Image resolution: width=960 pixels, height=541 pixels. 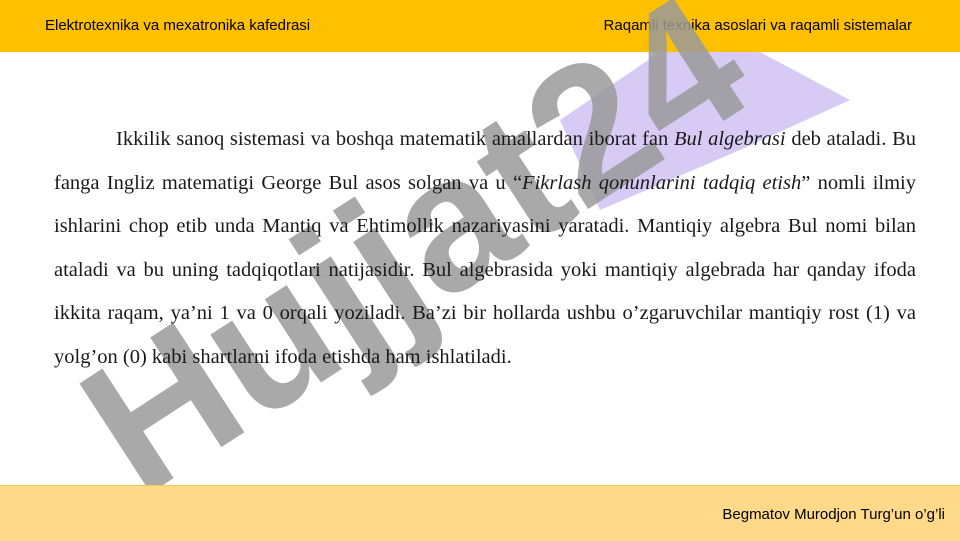 I want to click on author-name: Begmatov Murodjon Turg’un o’g’li, so click(x=833, y=514).